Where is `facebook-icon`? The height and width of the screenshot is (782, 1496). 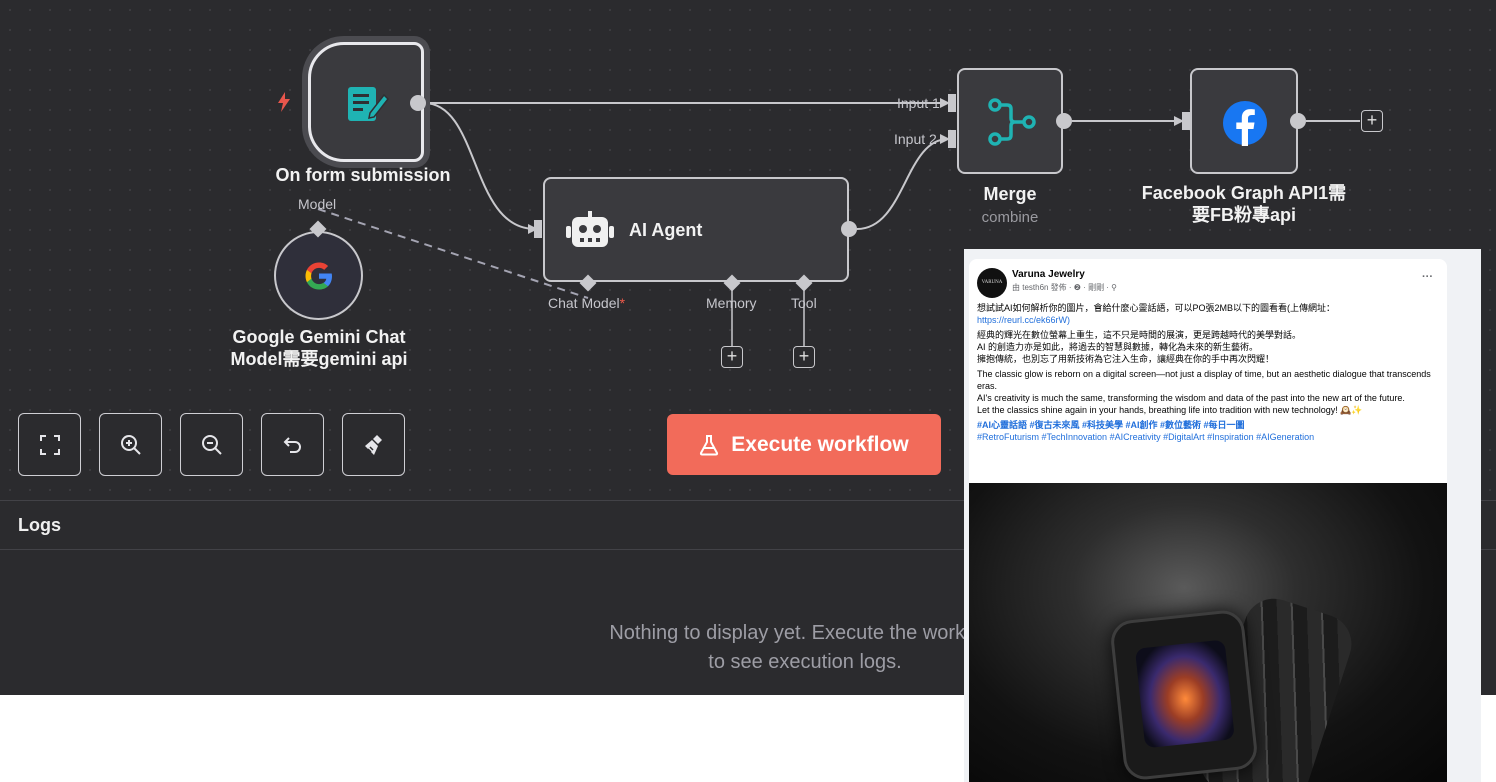
facebook-icon is located at coordinates (1245, 123).